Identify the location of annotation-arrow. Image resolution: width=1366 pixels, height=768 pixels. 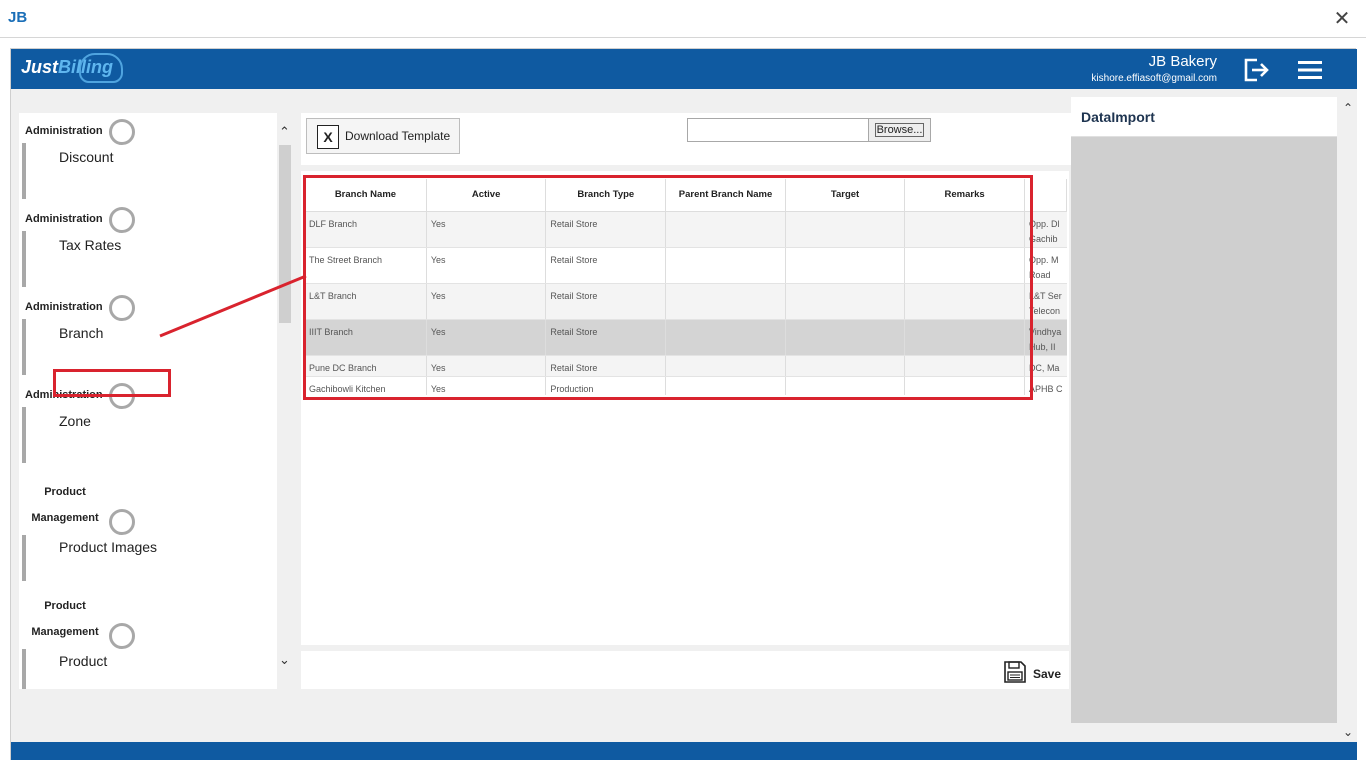
(233, 306).